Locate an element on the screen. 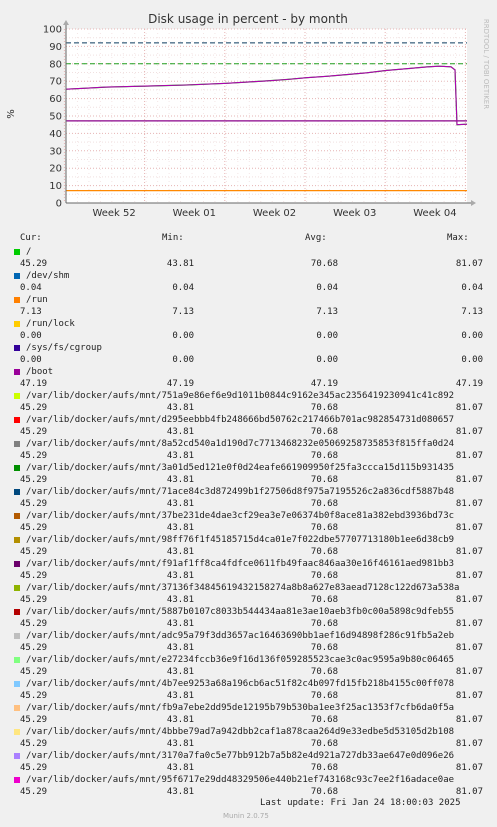  y-axis-arrow is located at coordinates (66, 22).